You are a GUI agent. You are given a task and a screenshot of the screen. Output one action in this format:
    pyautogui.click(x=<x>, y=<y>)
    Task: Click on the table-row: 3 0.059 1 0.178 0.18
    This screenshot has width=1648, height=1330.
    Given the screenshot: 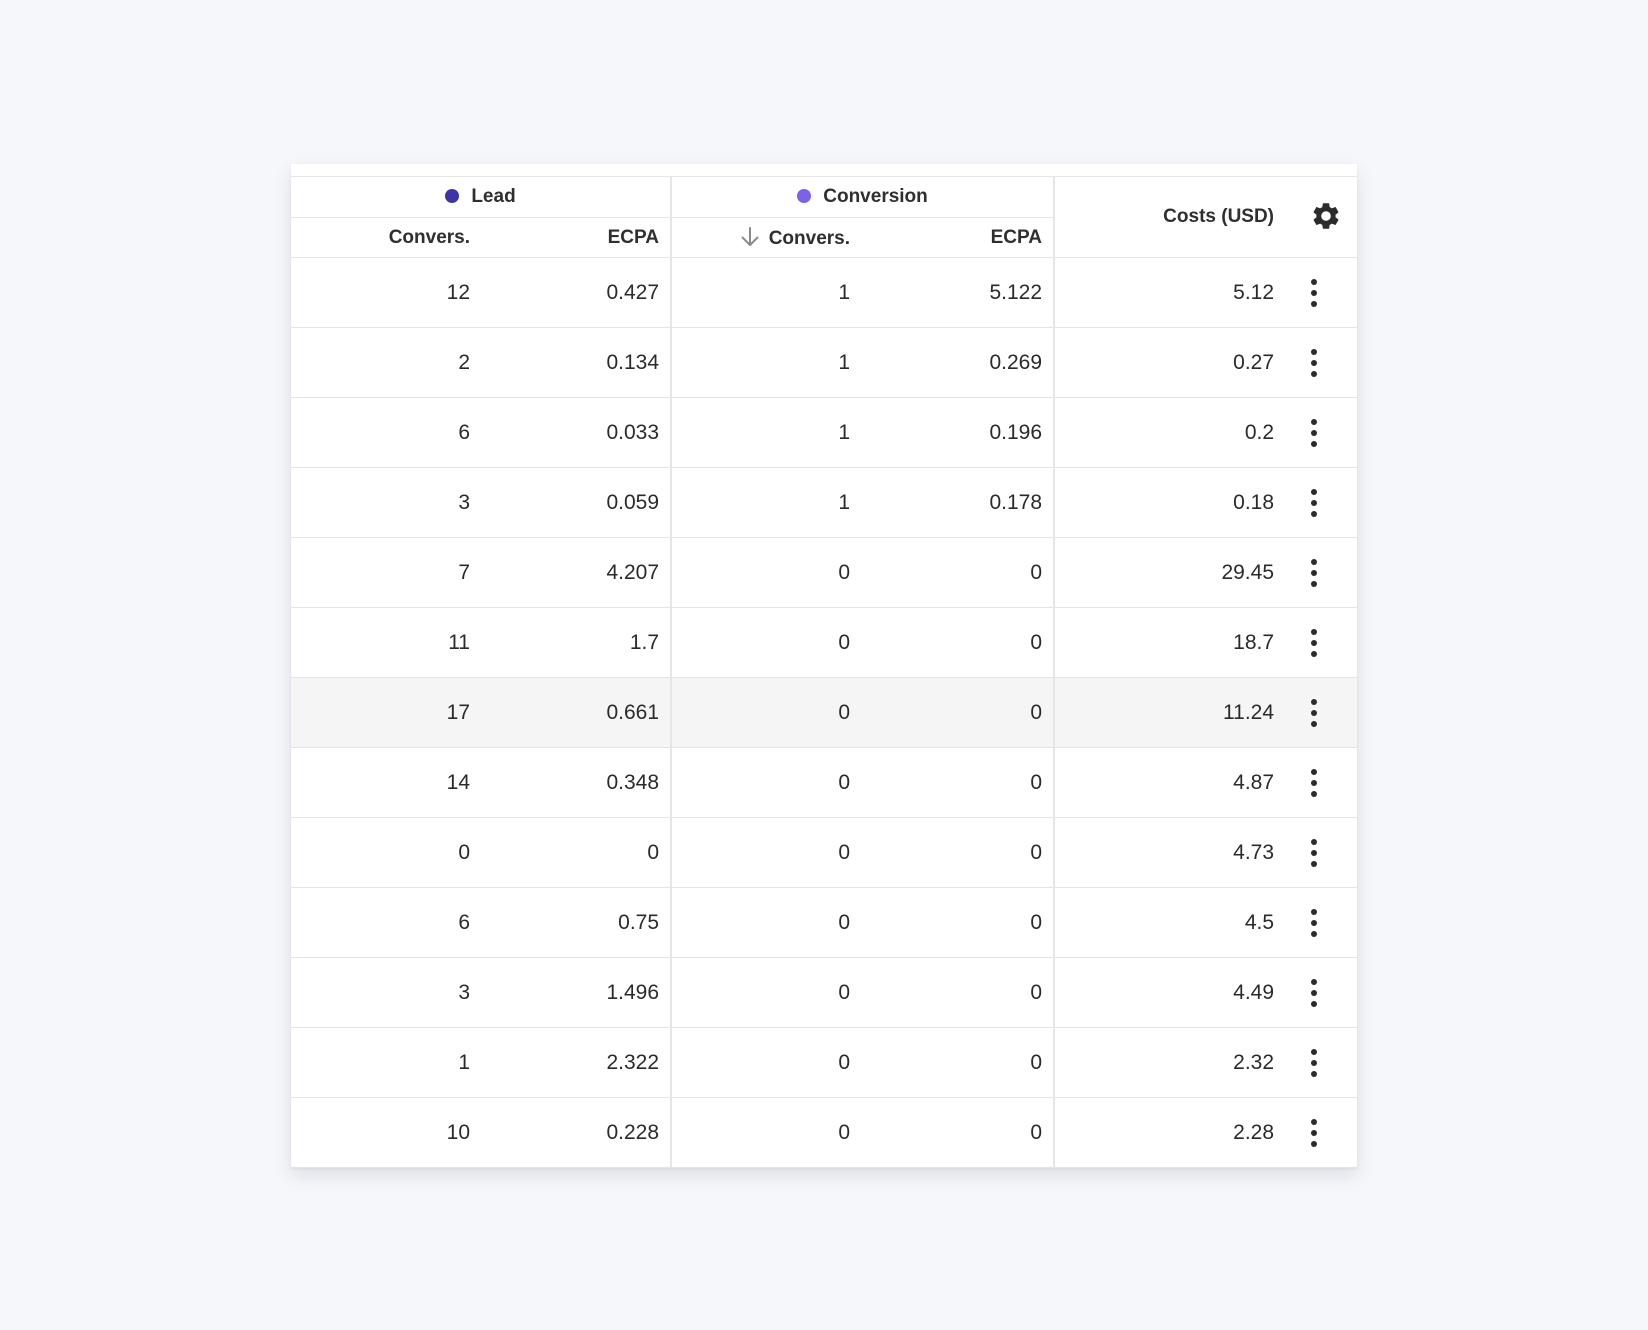 What is the action you would take?
    pyautogui.click(x=824, y=502)
    